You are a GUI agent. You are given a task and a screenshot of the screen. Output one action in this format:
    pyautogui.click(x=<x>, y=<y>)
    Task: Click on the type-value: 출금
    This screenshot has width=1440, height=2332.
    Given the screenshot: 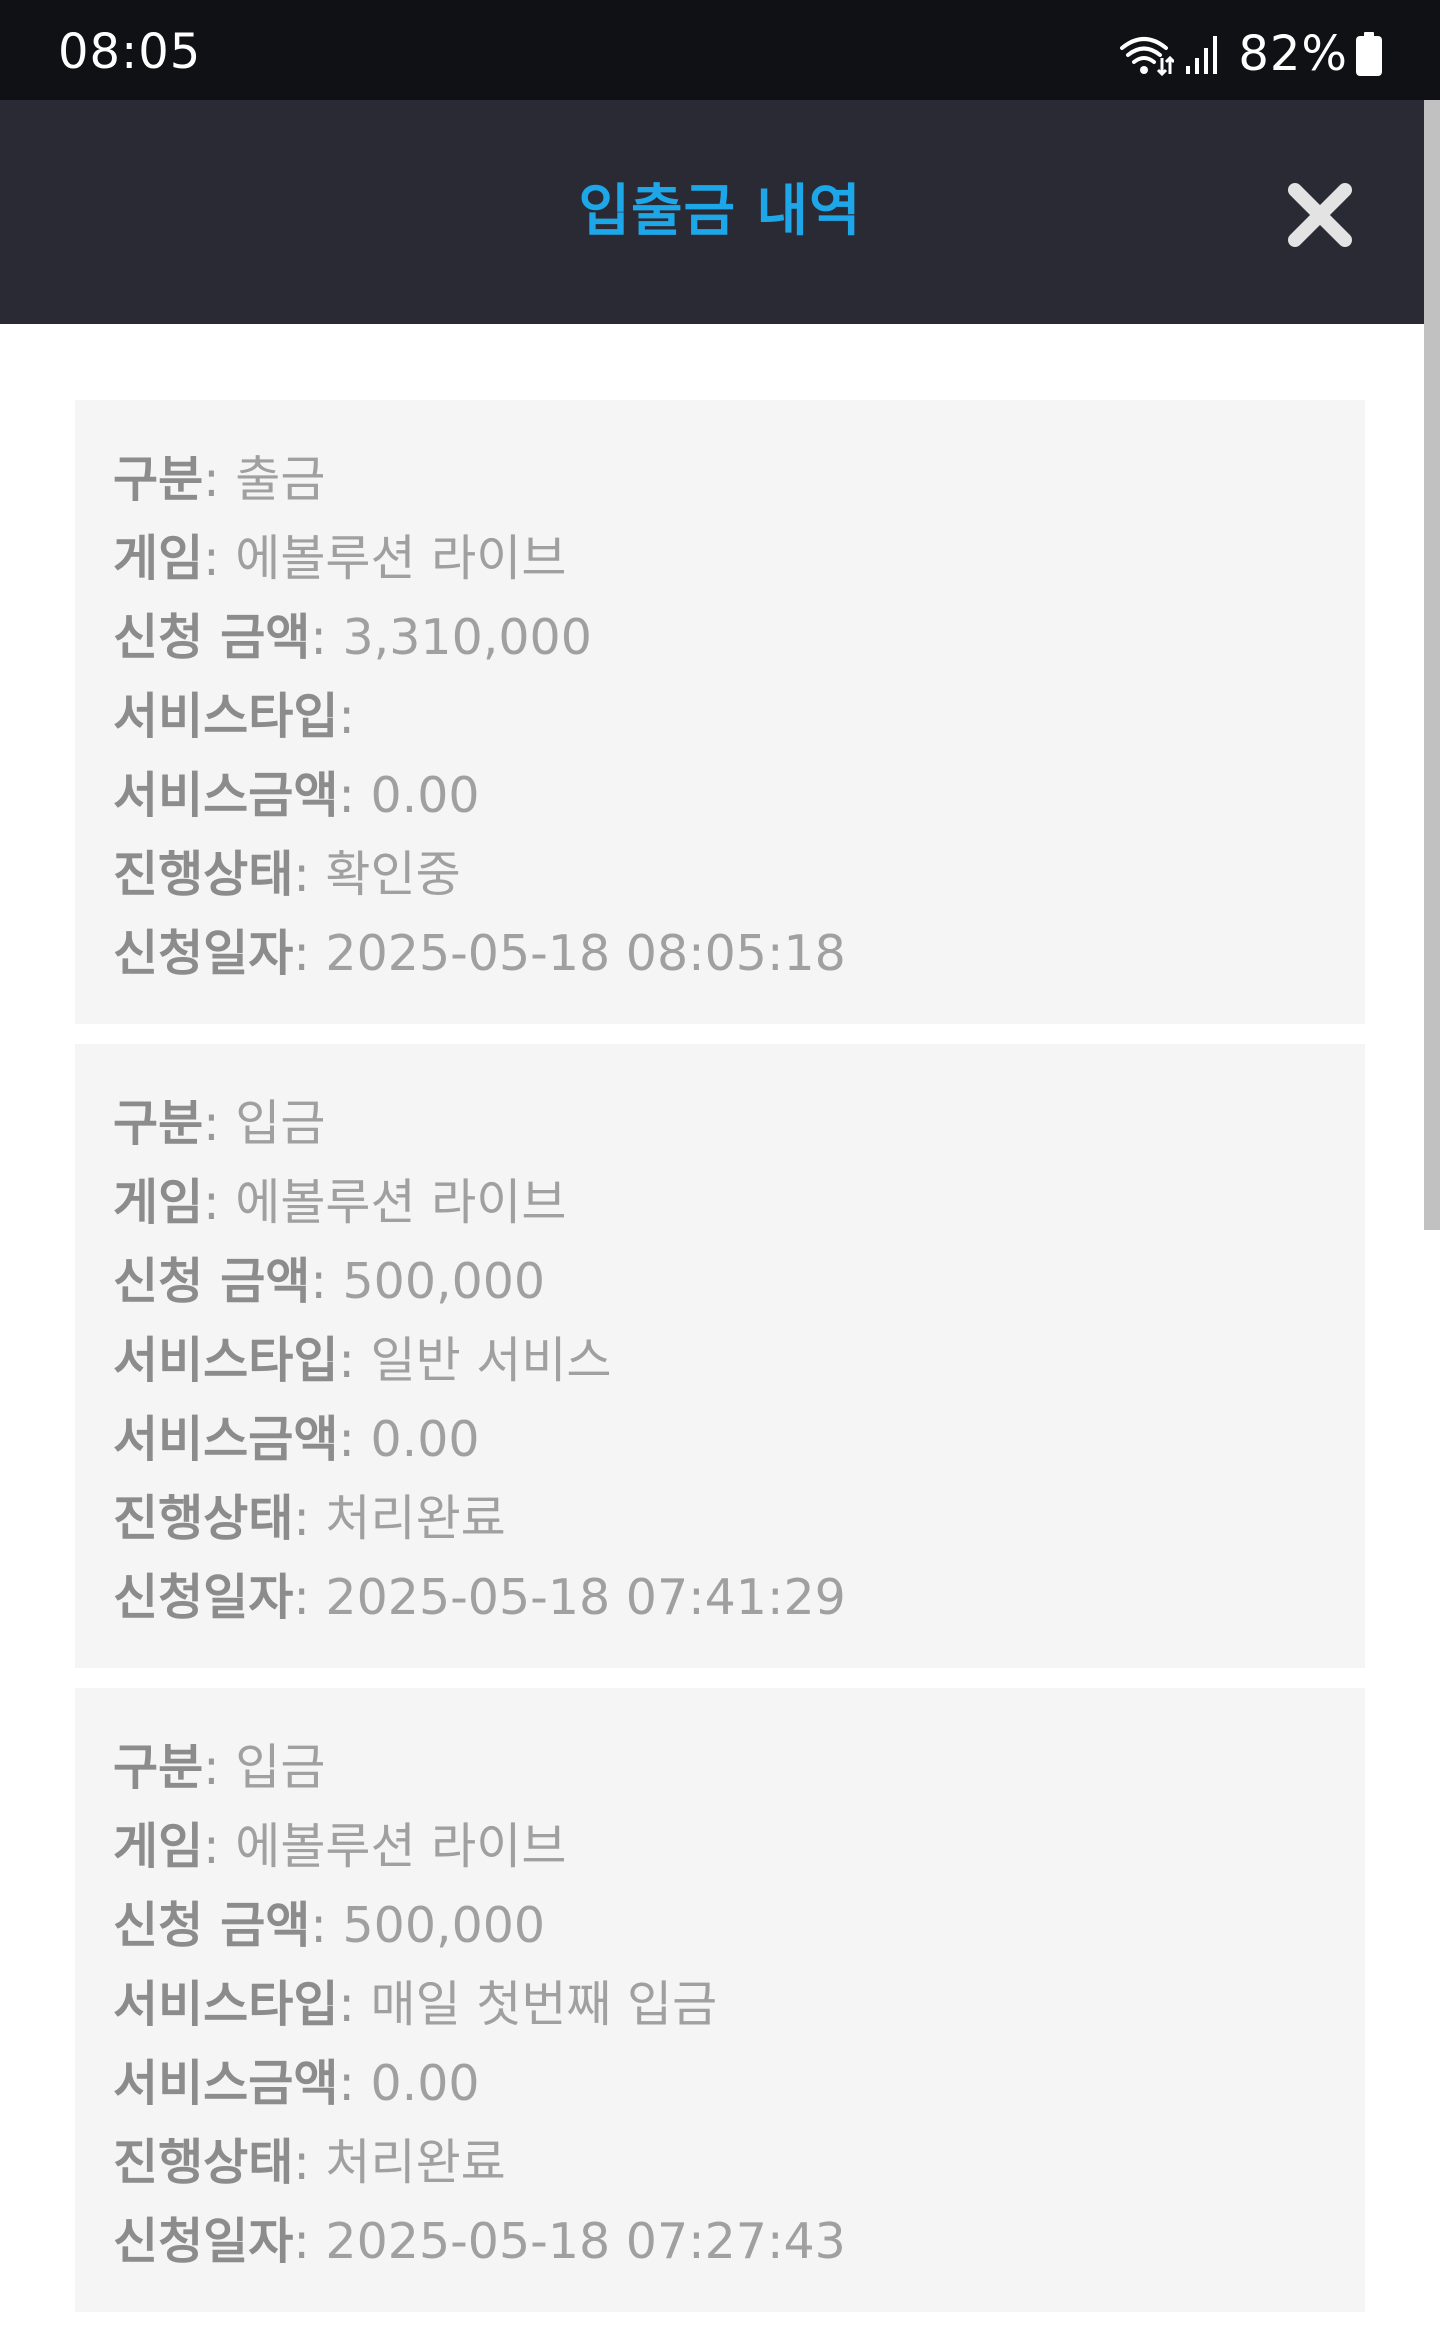 What is the action you would take?
    pyautogui.click(x=280, y=479)
    